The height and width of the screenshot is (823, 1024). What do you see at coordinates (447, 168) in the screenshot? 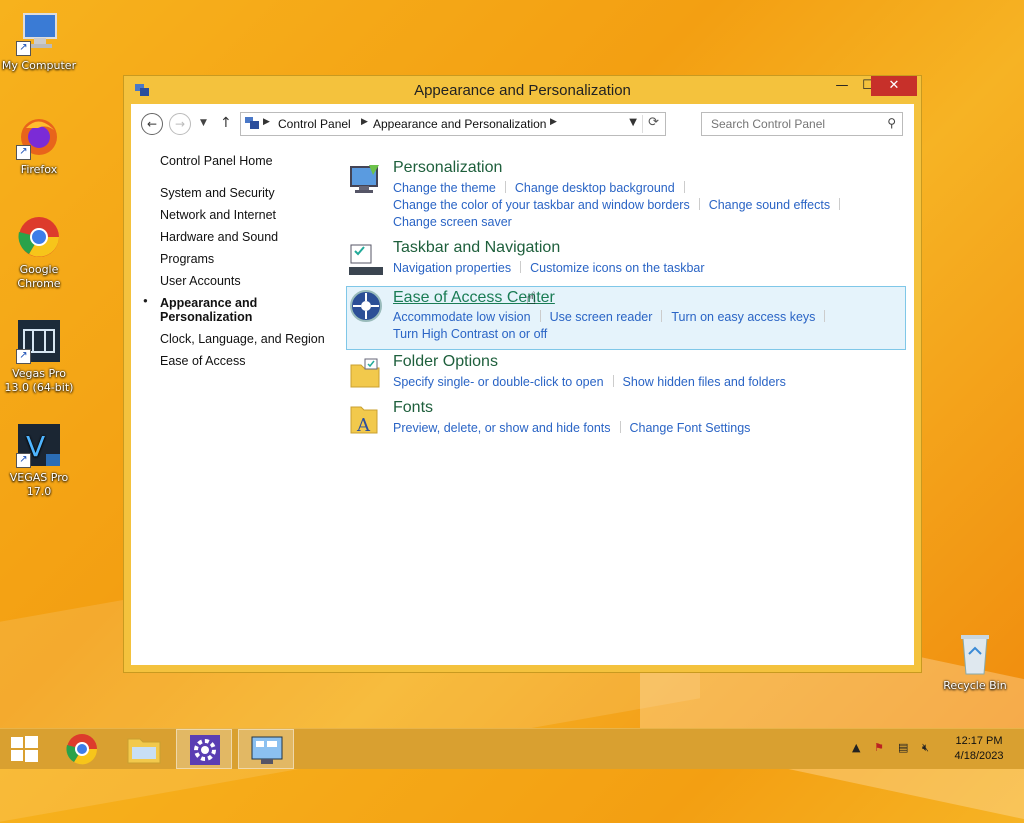
I see `category-title: Personalization` at bounding box center [447, 168].